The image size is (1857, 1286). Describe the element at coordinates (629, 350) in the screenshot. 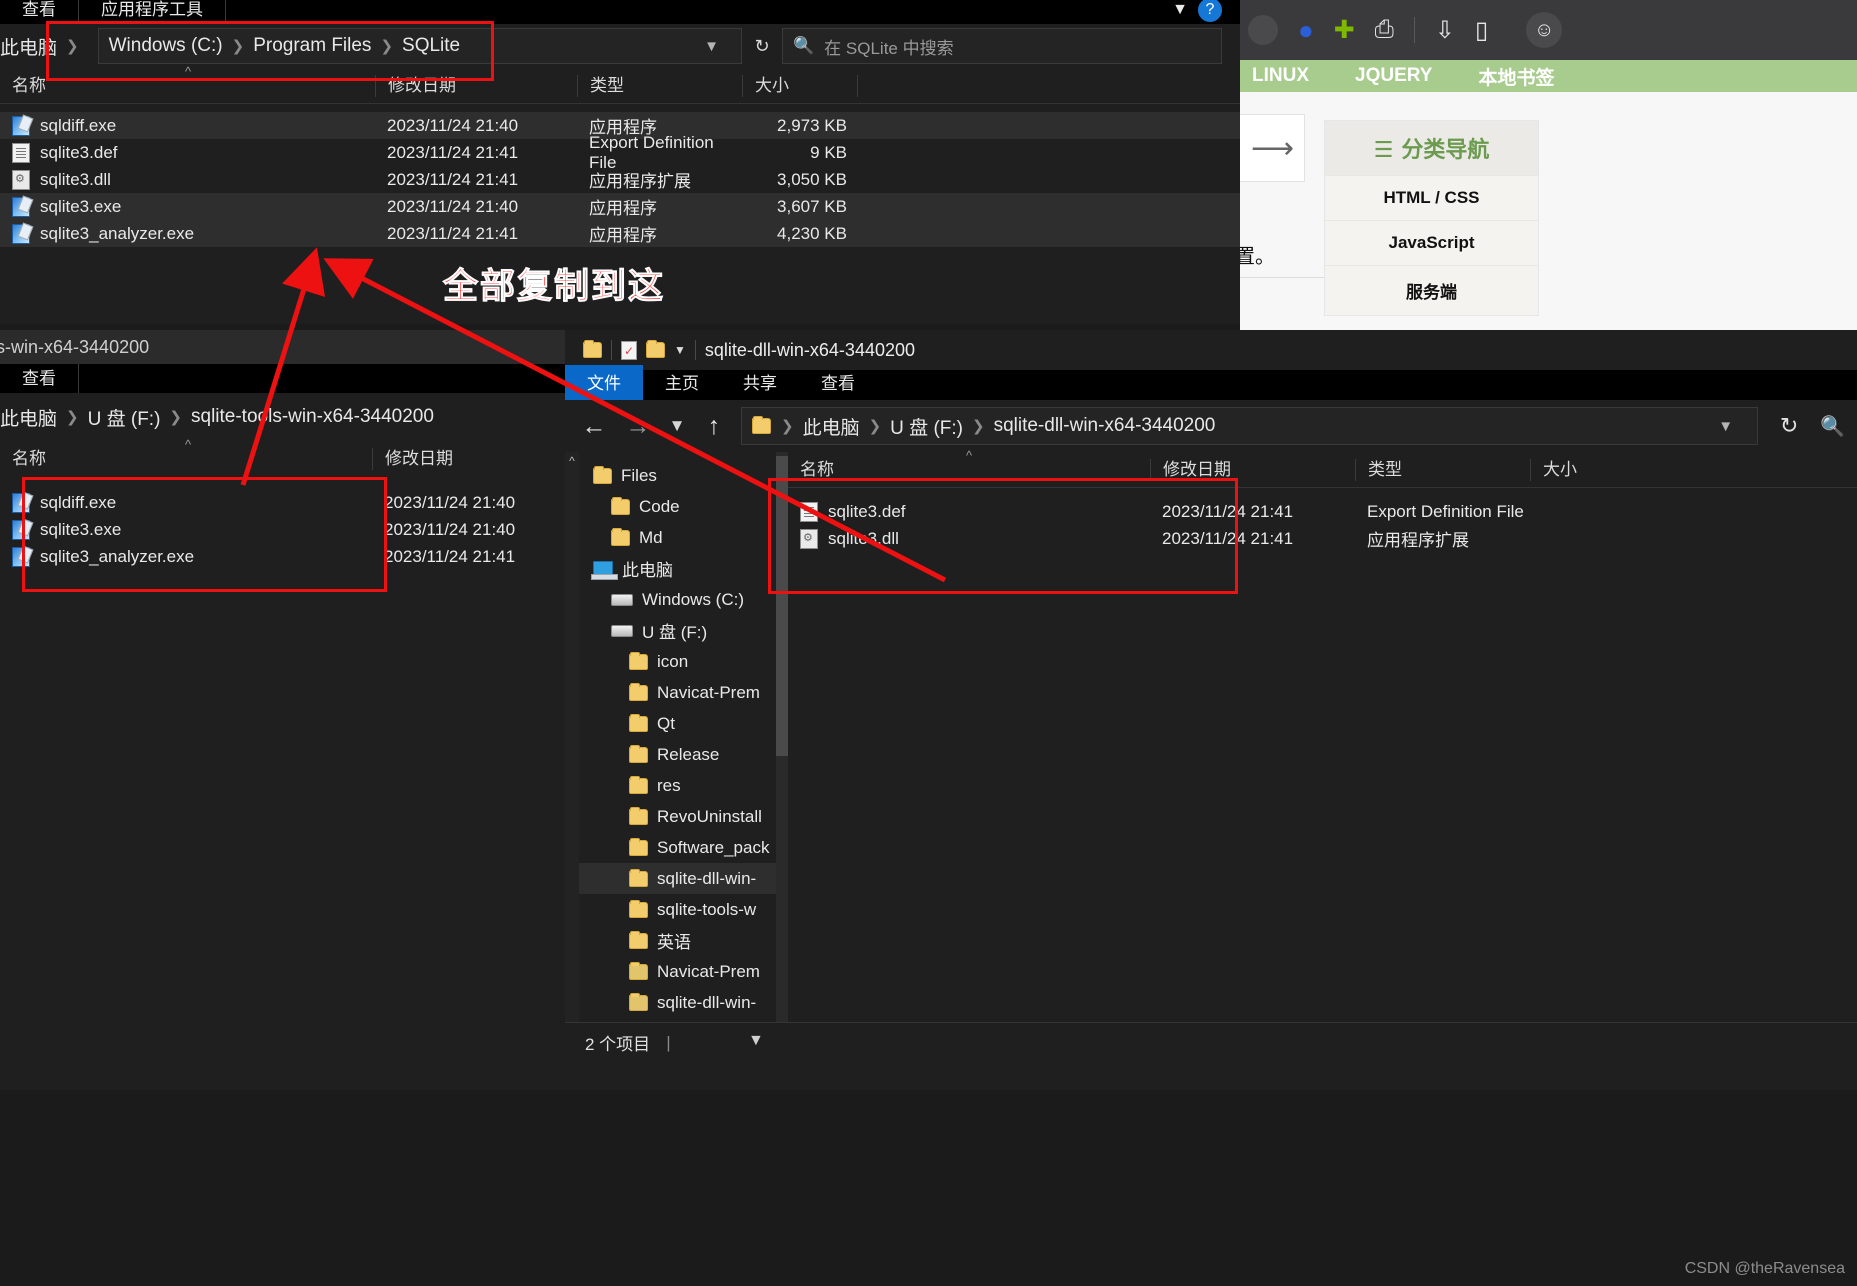

I see `properties-icon: ✓` at that location.